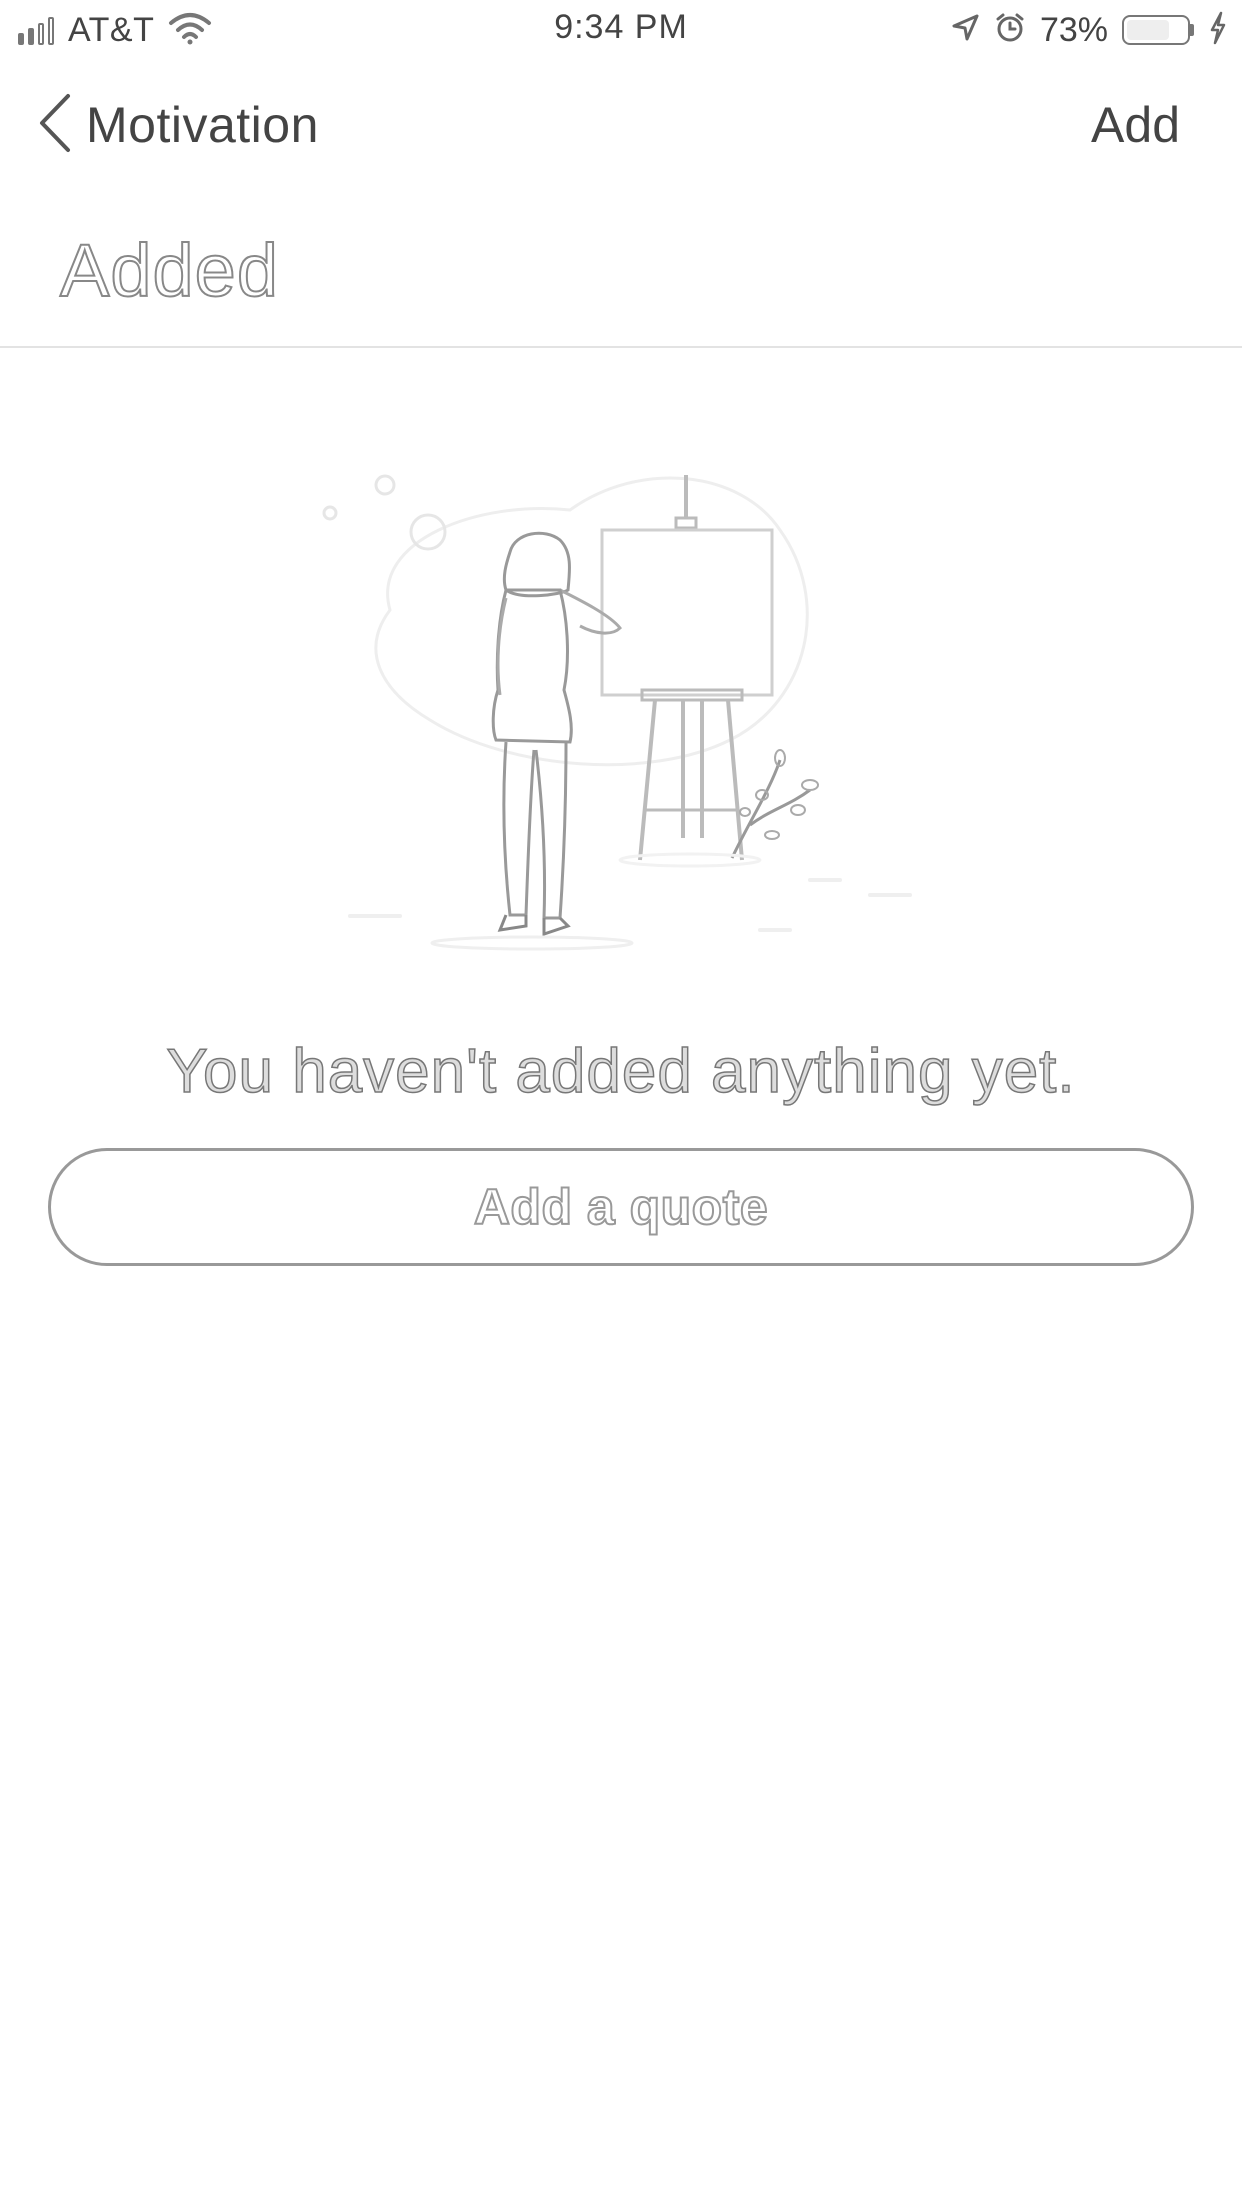 The image size is (1242, 2208). I want to click on battery-percent: 73%, so click(1073, 29).